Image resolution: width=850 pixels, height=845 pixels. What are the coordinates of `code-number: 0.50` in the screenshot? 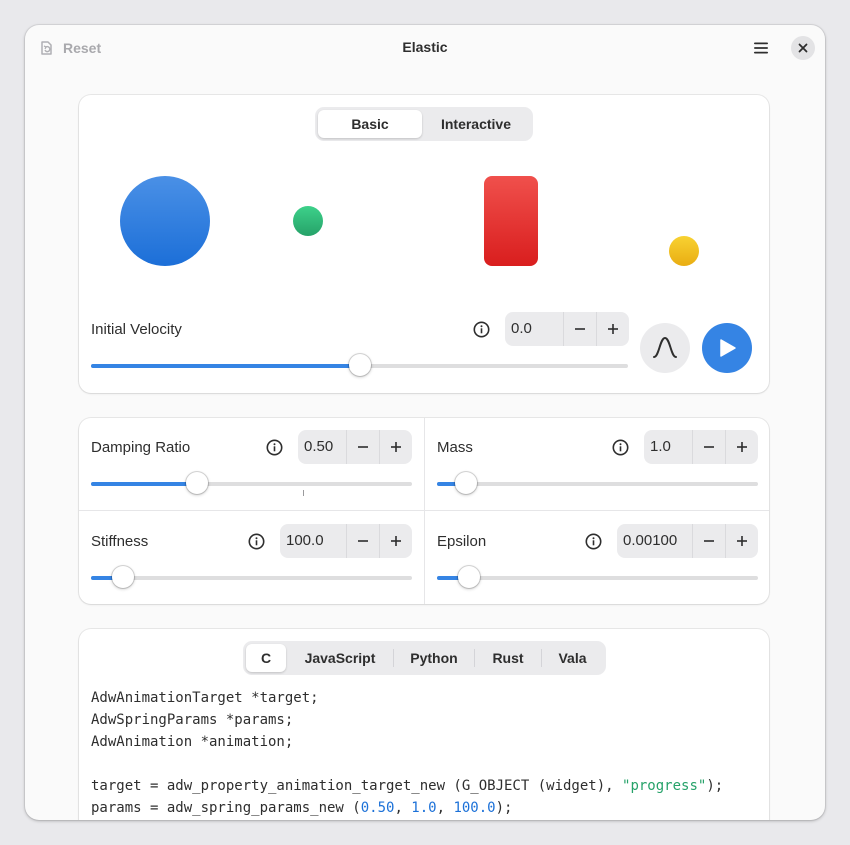 It's located at (377, 808).